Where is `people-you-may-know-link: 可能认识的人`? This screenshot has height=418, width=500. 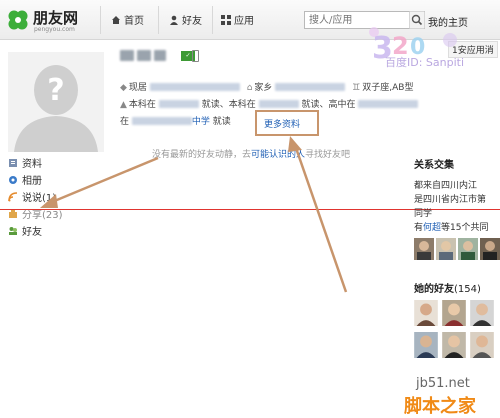 people-you-may-know-link: 可能认识的人 is located at coordinates (278, 155).